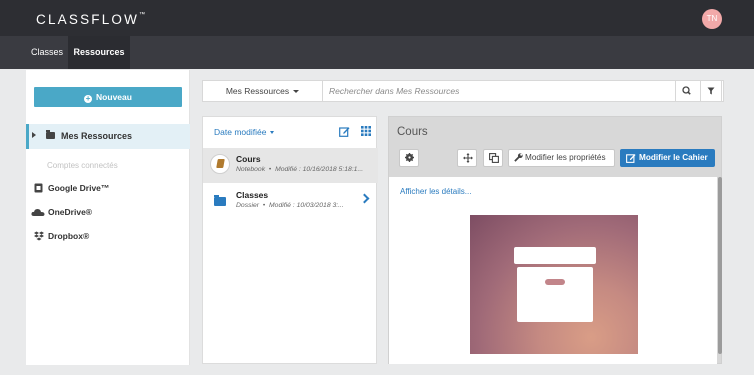 This screenshot has width=754, height=375. What do you see at coordinates (108, 97) in the screenshot?
I see `new-button: + Nouveau` at bounding box center [108, 97].